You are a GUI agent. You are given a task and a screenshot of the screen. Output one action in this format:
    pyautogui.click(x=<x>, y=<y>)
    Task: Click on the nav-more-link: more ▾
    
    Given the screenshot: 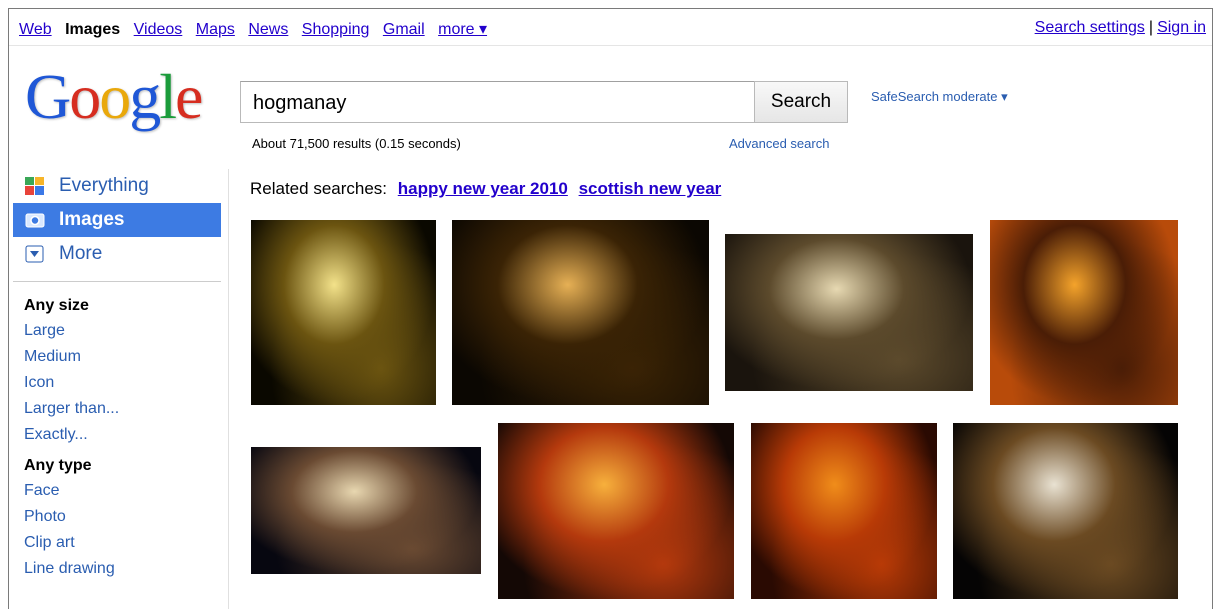 What is the action you would take?
    pyautogui.click(x=462, y=29)
    